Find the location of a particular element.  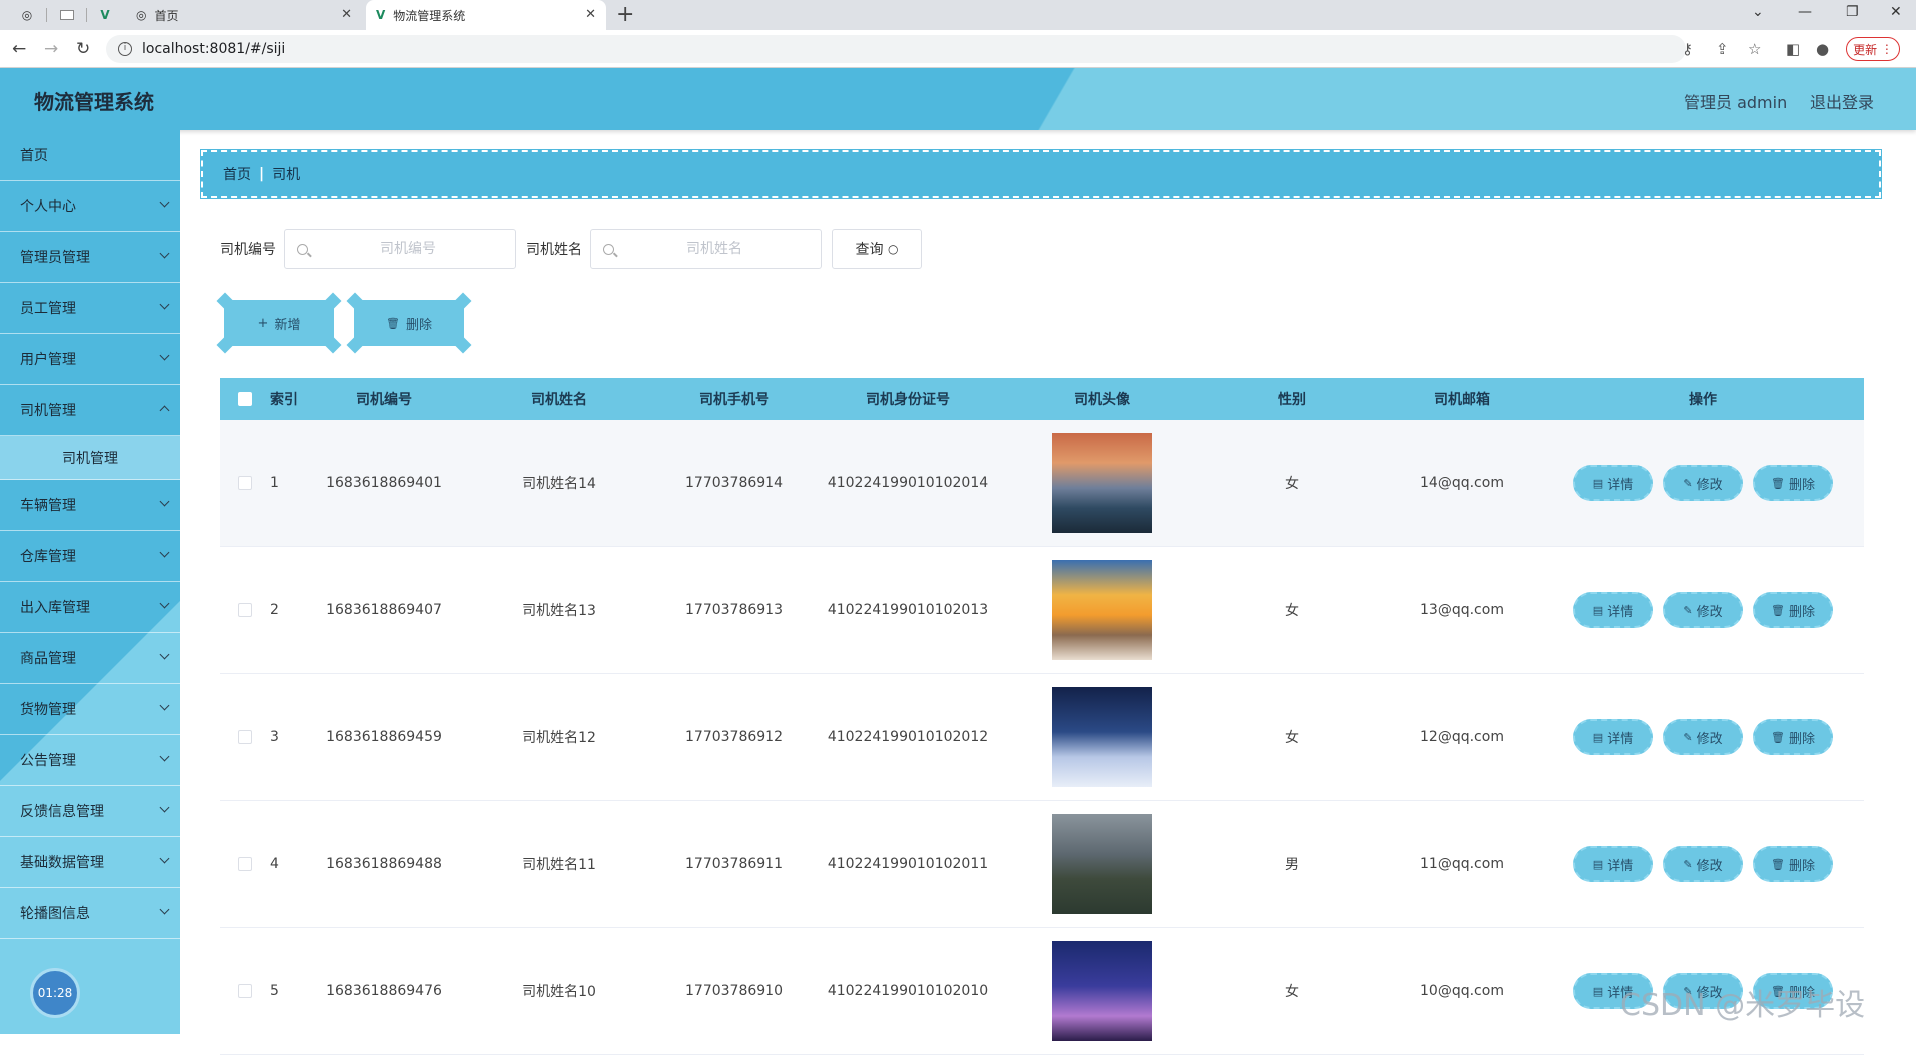

sidebar-item-carousel: 轮播图信息 is located at coordinates (90, 913).